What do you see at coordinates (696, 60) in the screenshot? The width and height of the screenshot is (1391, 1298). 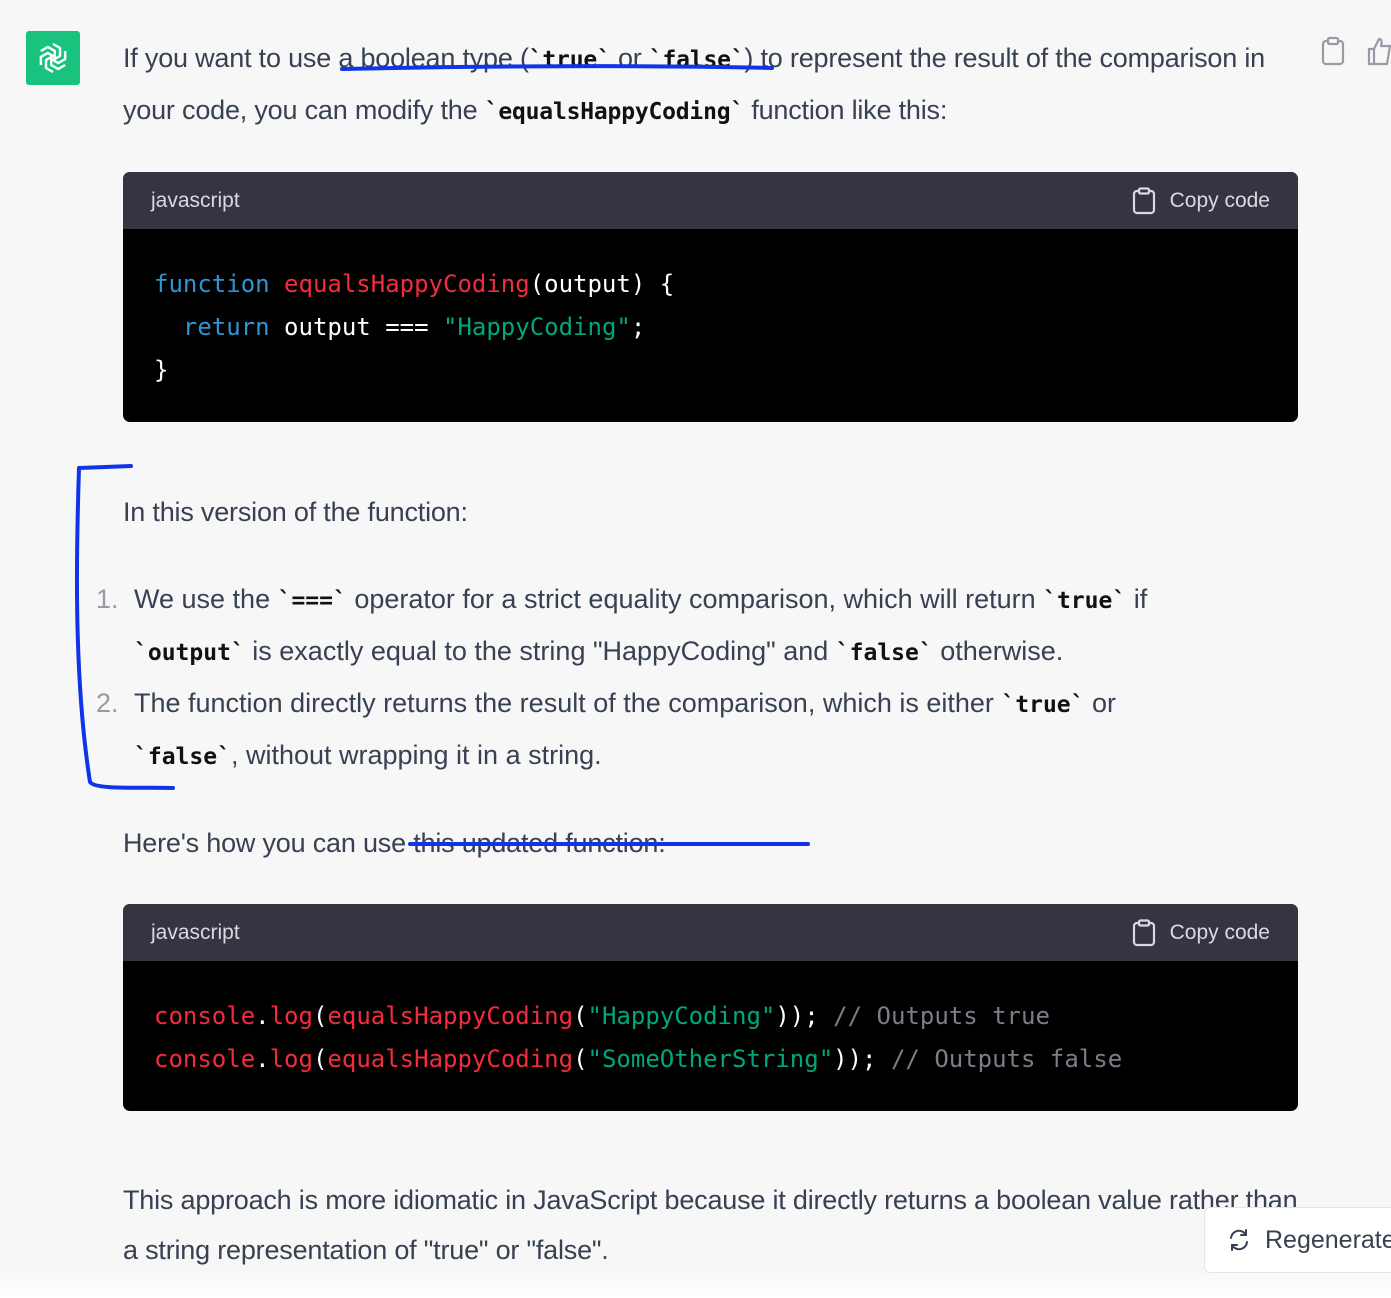 I see `inline-code-false: `false`` at bounding box center [696, 60].